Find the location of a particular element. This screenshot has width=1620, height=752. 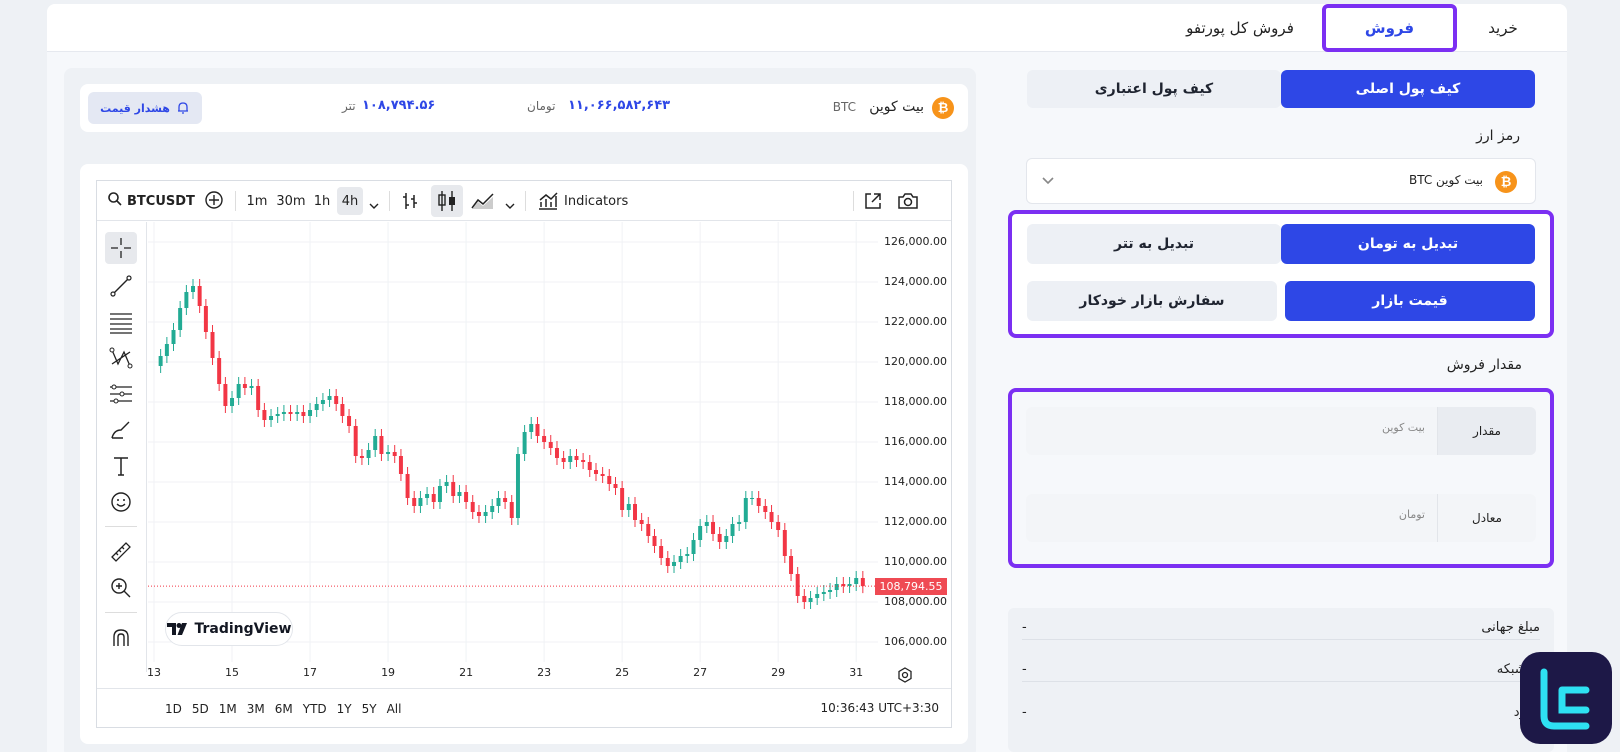

compare-add-icon is located at coordinates (214, 202).